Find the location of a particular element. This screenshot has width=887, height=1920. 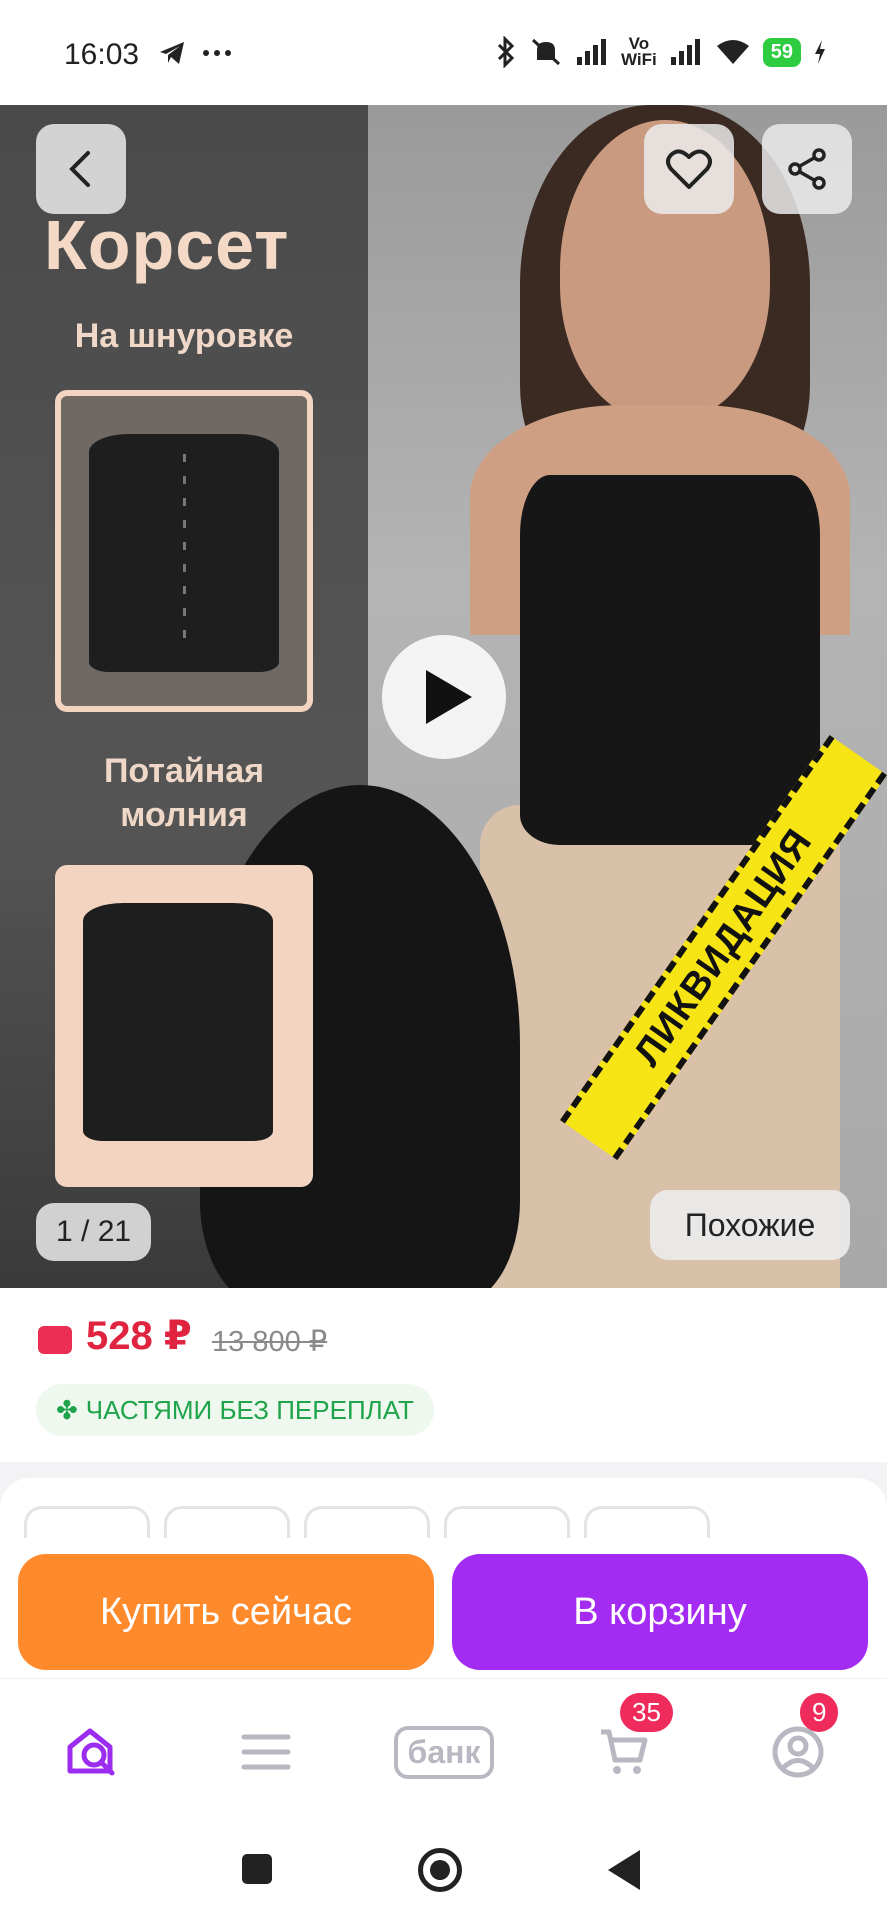

promo-image-zipper is located at coordinates (184, 1026).